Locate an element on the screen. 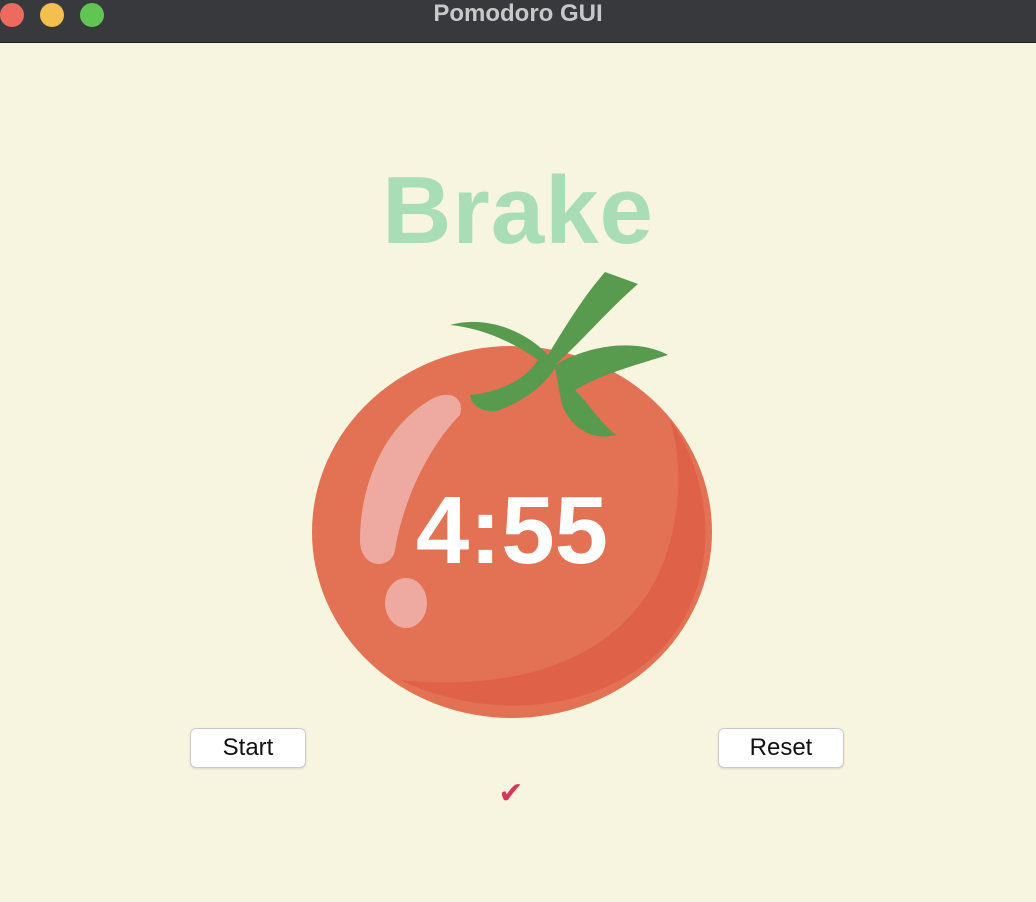 The width and height of the screenshot is (1036, 902). mode-label: Brake is located at coordinates (518, 210).